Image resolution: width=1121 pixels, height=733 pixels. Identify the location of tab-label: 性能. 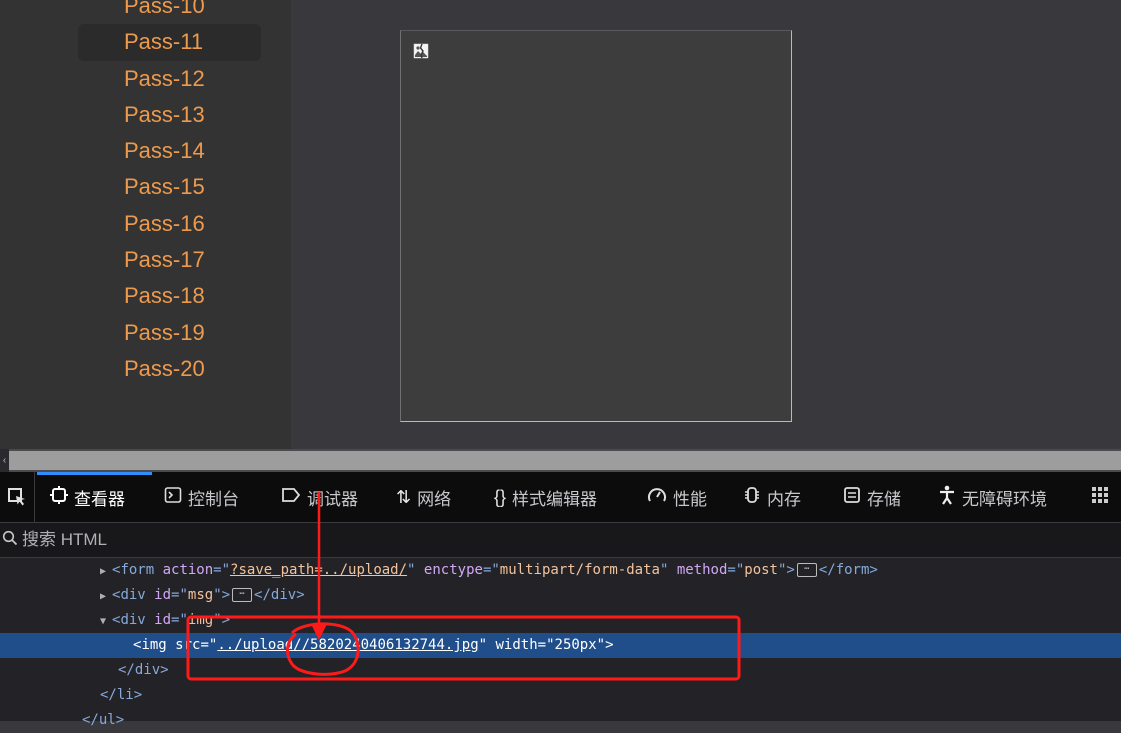
(690, 499).